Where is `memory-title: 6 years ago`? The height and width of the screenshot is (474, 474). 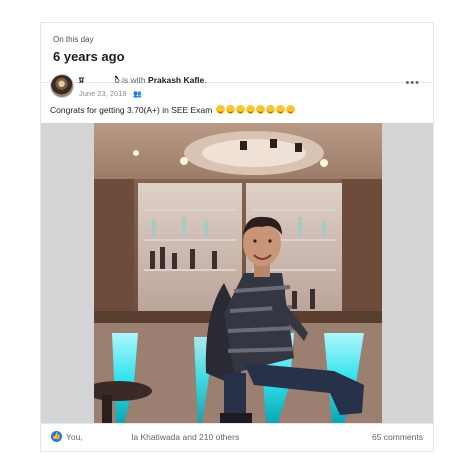 memory-title: 6 years ago is located at coordinates (89, 56).